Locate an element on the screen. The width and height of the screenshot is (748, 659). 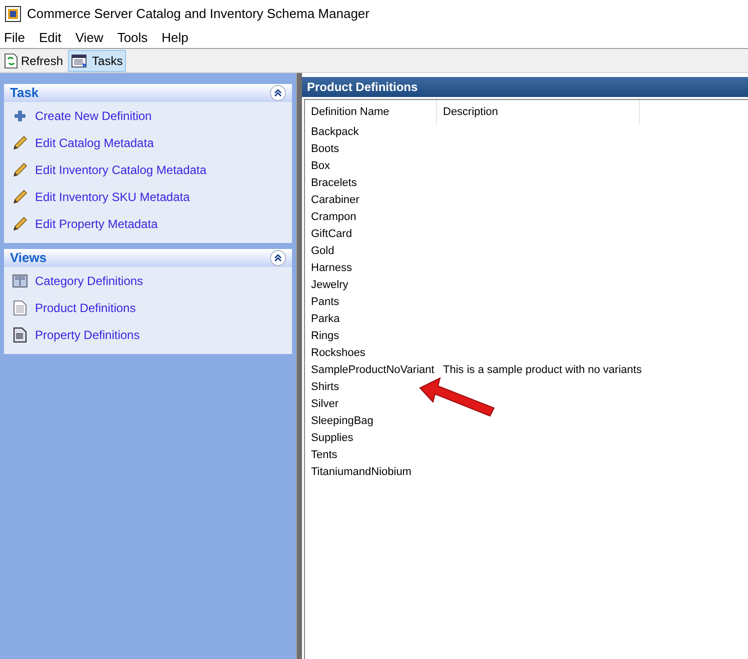
list-row: Carabiner is located at coordinates (526, 200).